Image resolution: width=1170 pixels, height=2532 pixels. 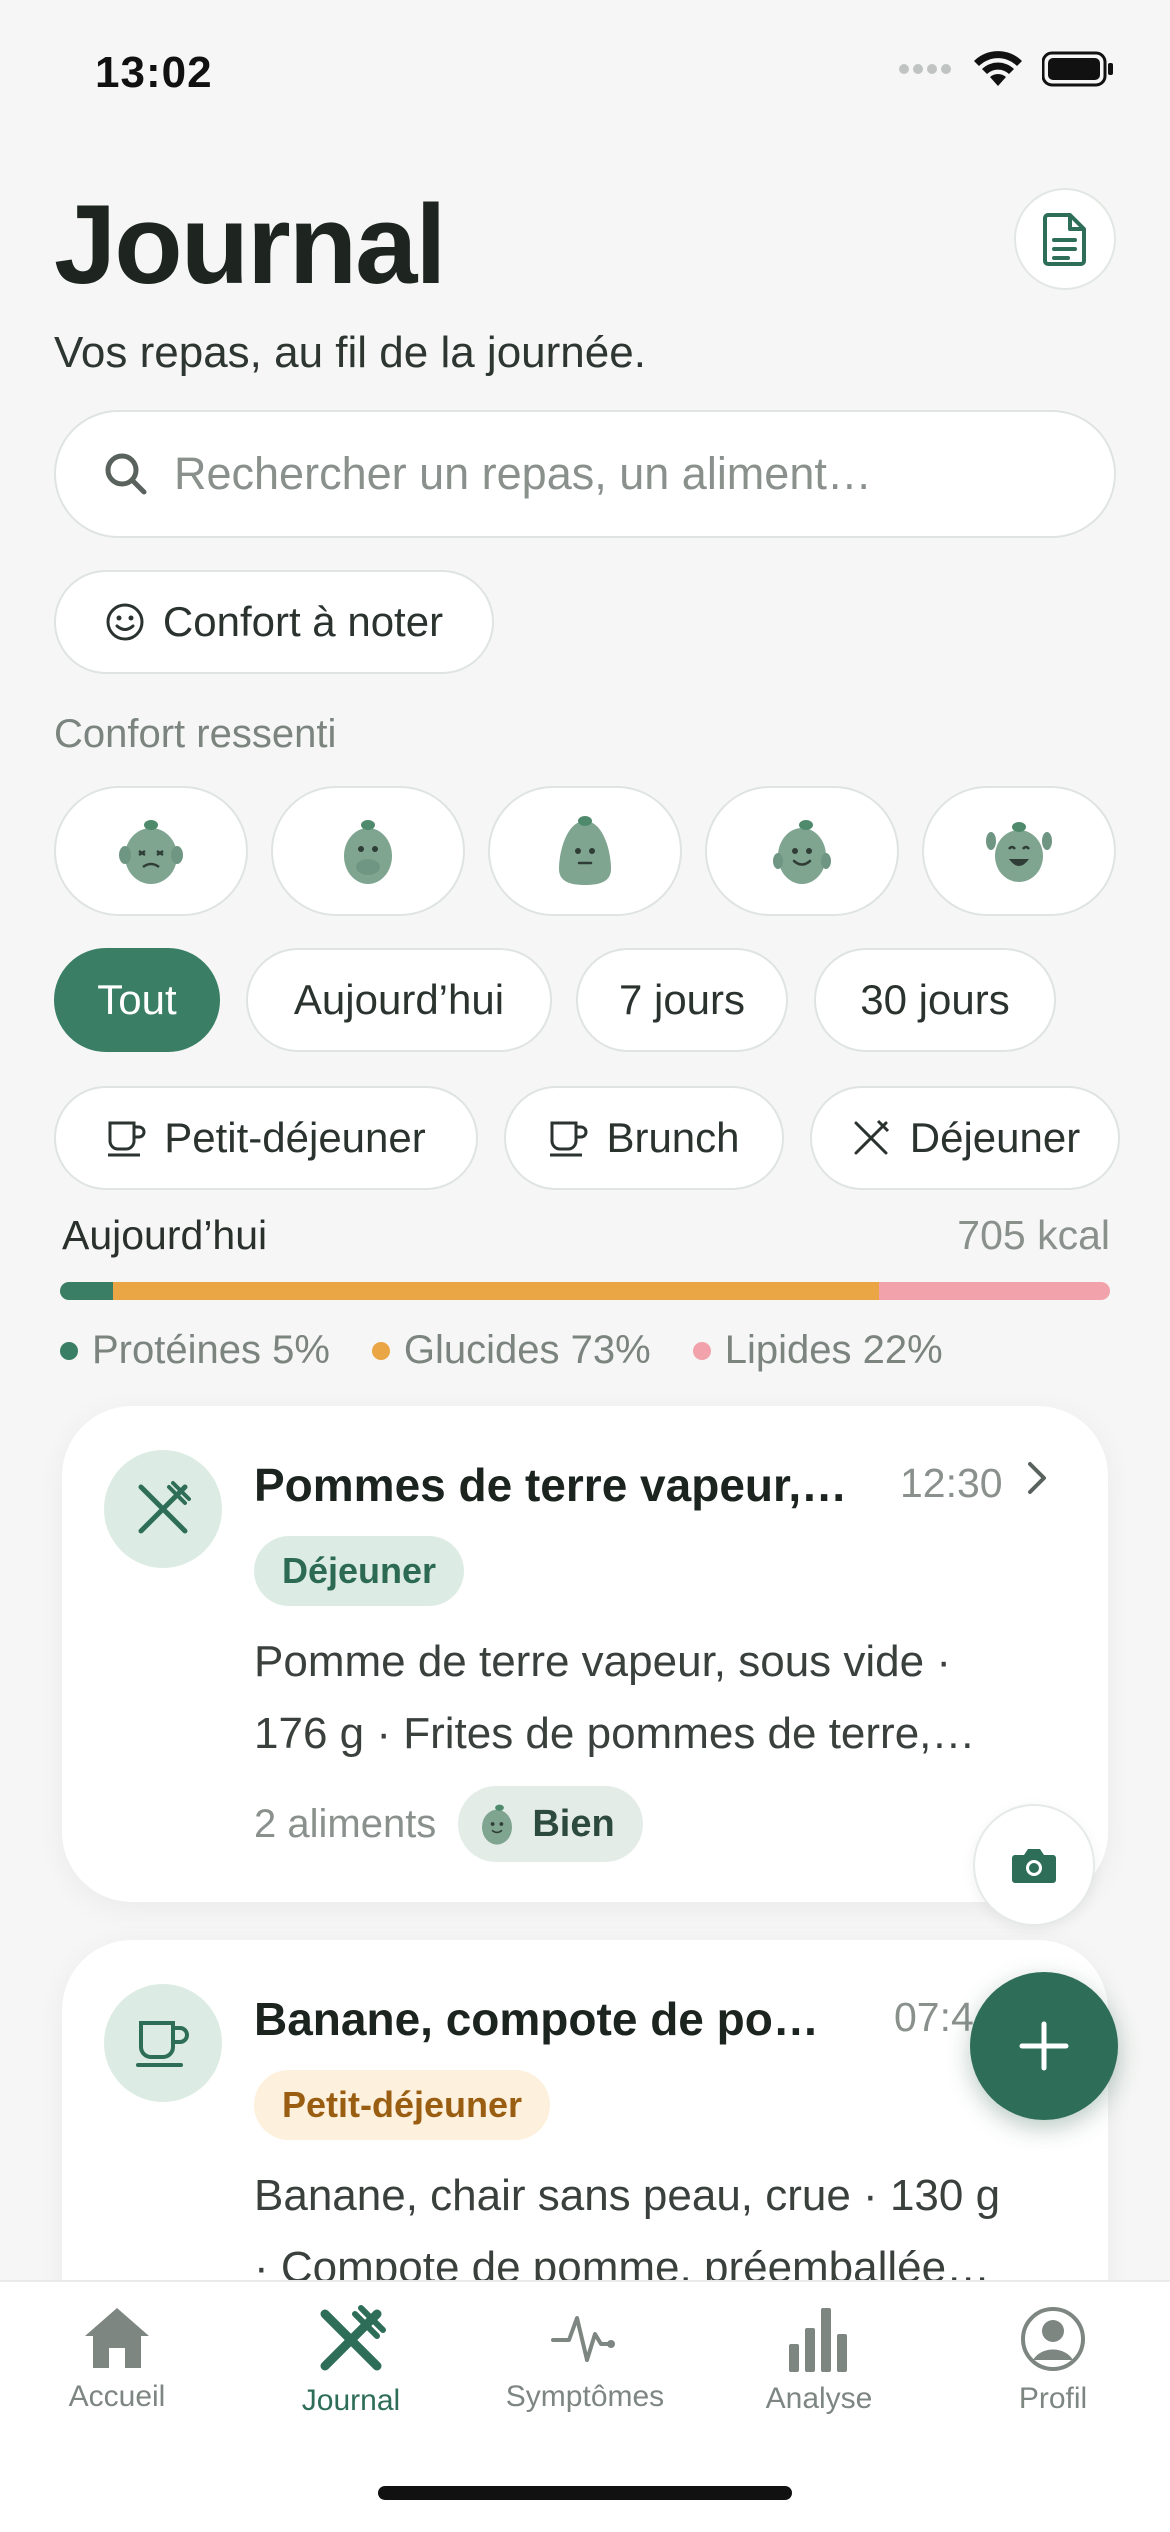 What do you see at coordinates (925, 69) in the screenshot?
I see `cellular-signal-icon` at bounding box center [925, 69].